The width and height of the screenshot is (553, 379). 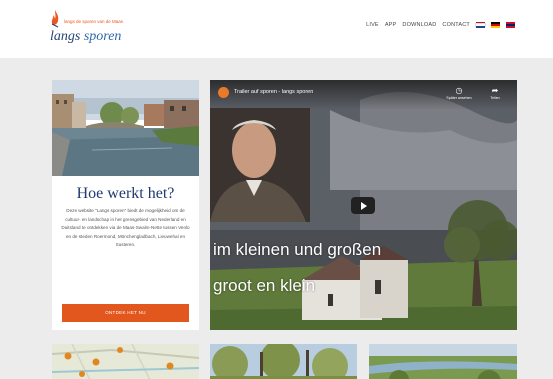 I want to click on share-label: Teilen, so click(x=495, y=98).